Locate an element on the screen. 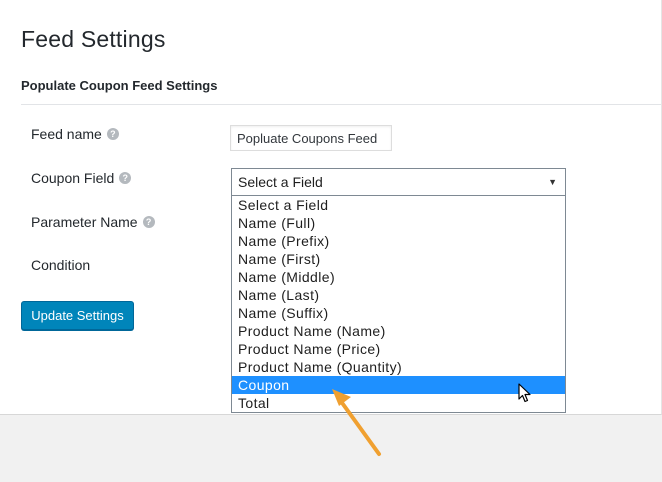  feed-name-label-row: Feed name ? is located at coordinates (75, 134).